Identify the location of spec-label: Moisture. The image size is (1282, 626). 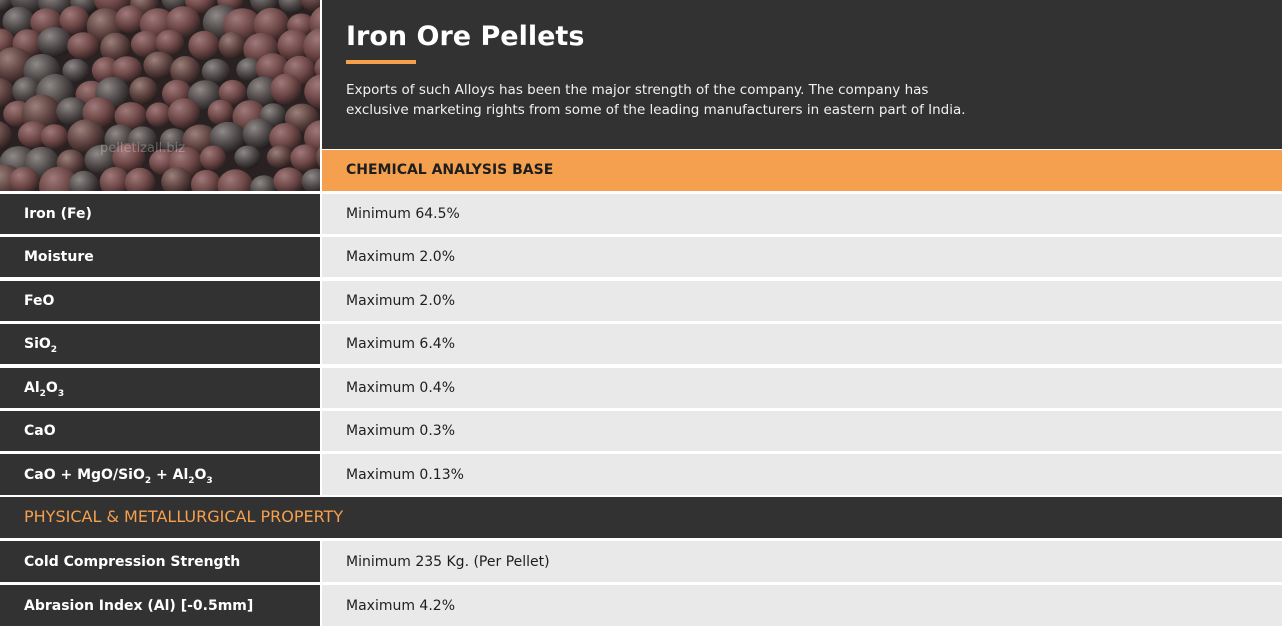
(59, 257).